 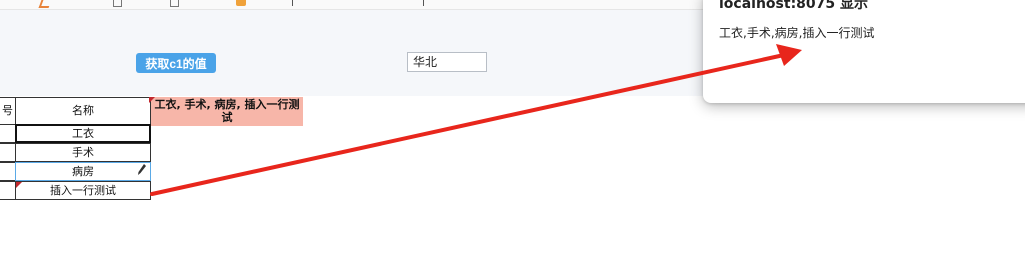 What do you see at coordinates (447, 62) in the screenshot?
I see `region-input: 华北` at bounding box center [447, 62].